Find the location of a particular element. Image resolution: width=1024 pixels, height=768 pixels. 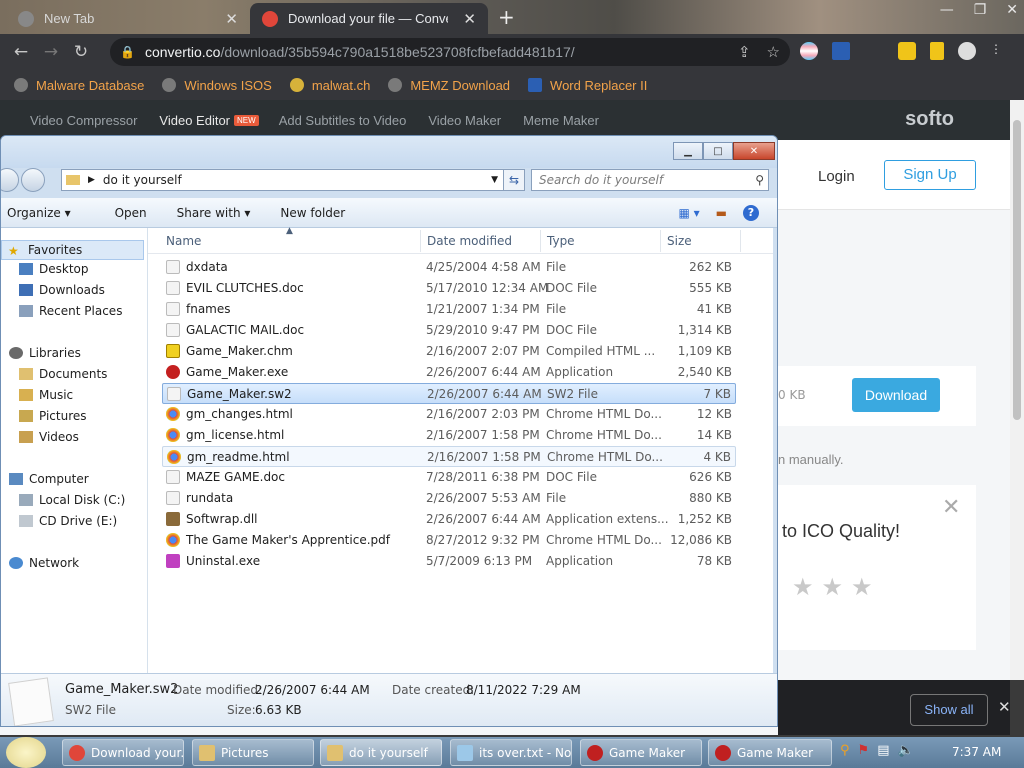

nav-pictures: Pictures is located at coordinates (53, 416).